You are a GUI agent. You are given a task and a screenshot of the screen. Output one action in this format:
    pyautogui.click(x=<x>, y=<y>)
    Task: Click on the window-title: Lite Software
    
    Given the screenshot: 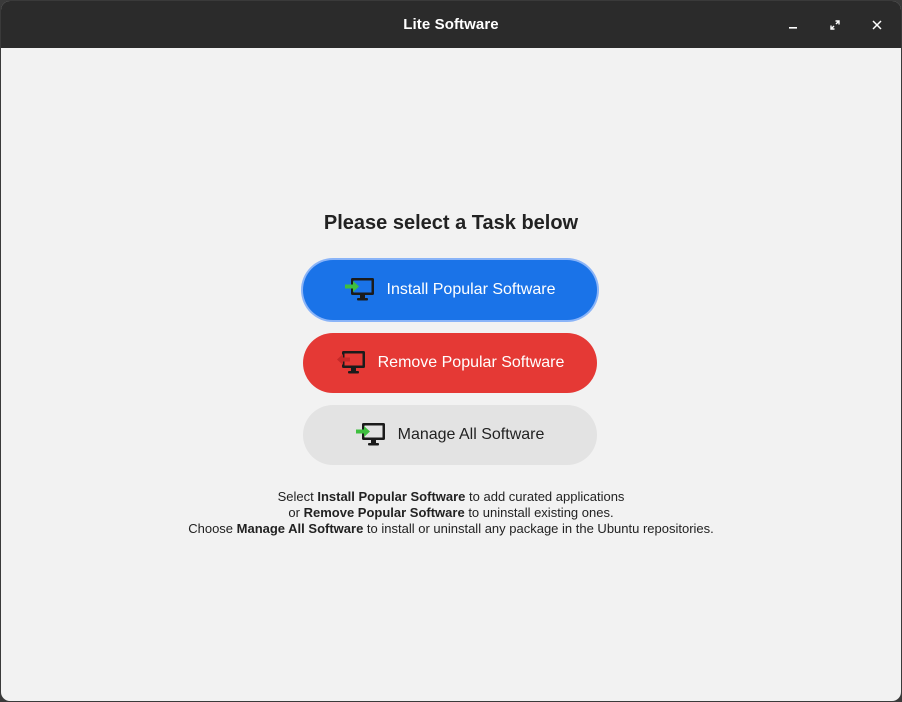 What is the action you would take?
    pyautogui.click(x=451, y=24)
    